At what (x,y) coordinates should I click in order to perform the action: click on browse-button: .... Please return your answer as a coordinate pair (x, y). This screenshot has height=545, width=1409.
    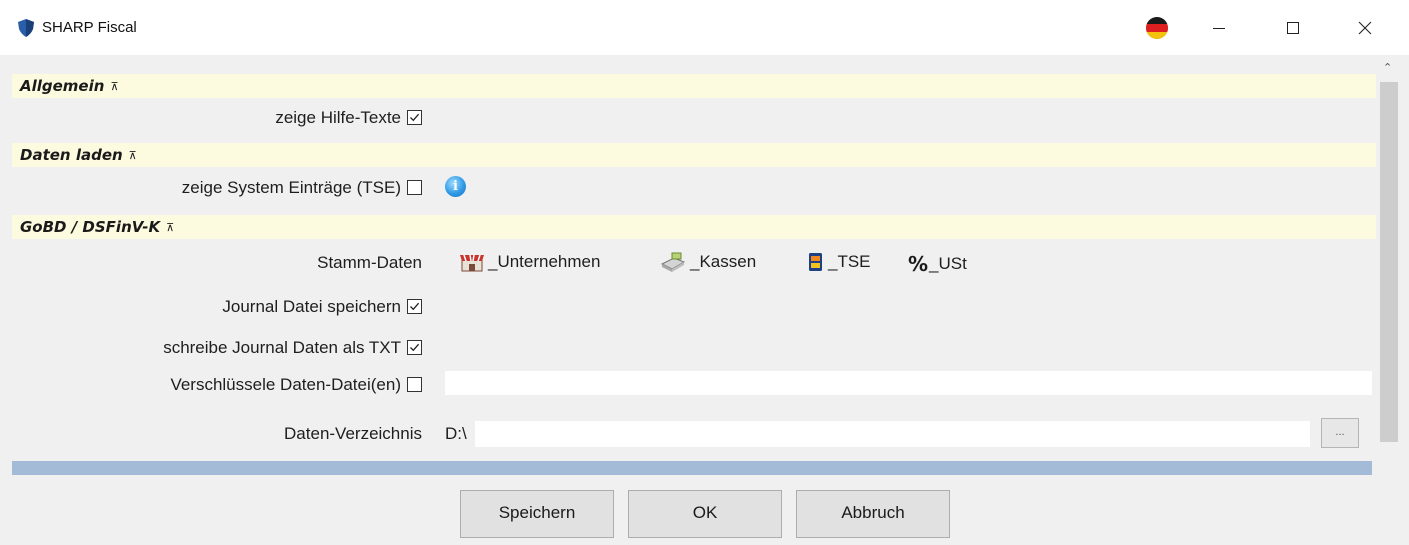
    Looking at the image, I should click on (1340, 433).